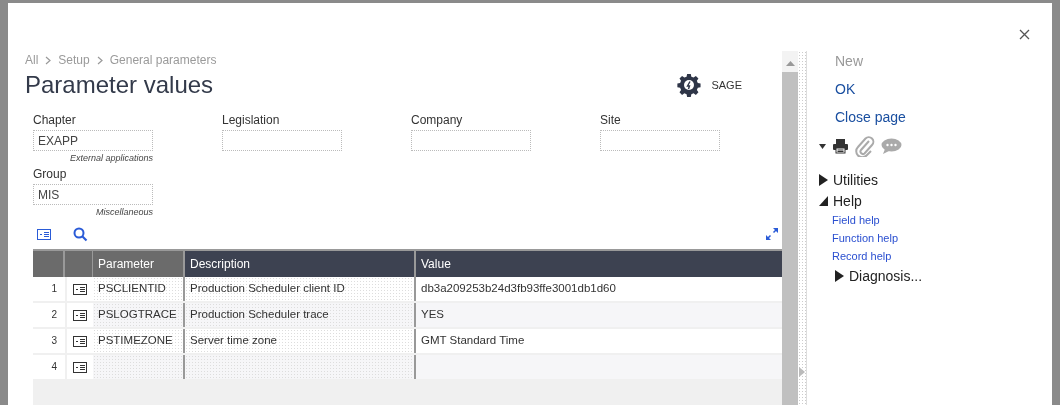 This screenshot has height=405, width=1060. What do you see at coordinates (689, 85) in the screenshot?
I see `gear-icon` at bounding box center [689, 85].